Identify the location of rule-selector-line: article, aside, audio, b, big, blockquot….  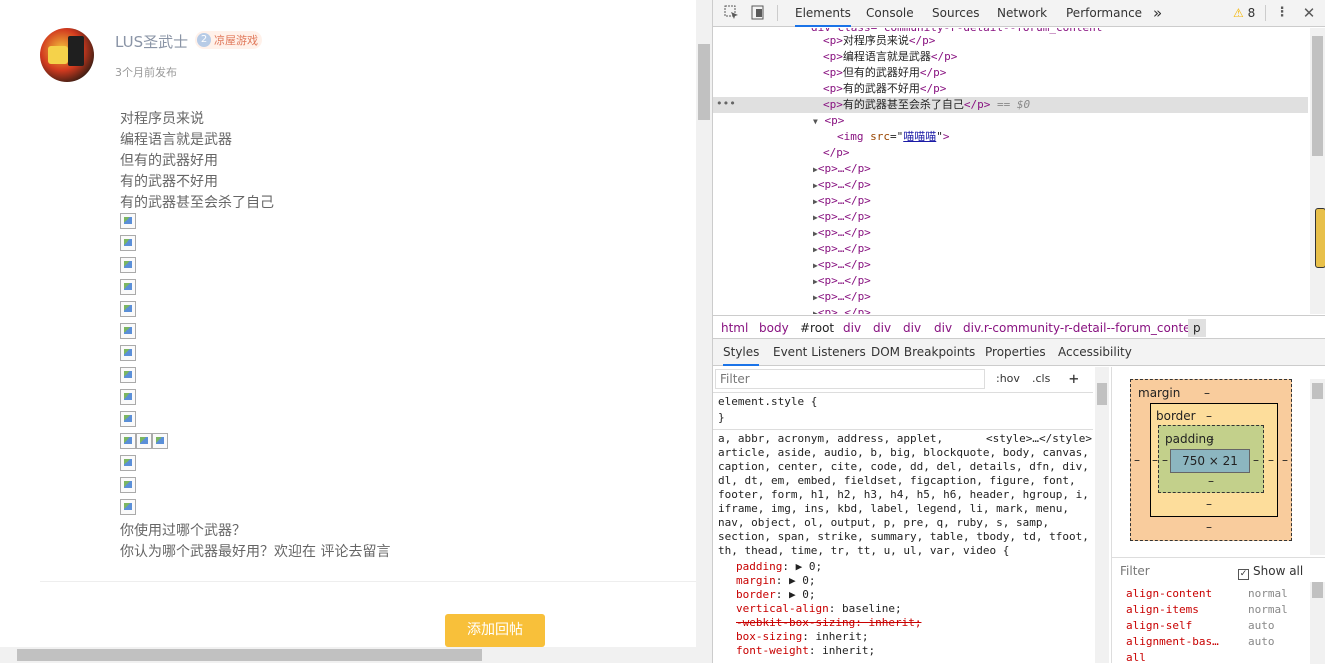
(903, 453).